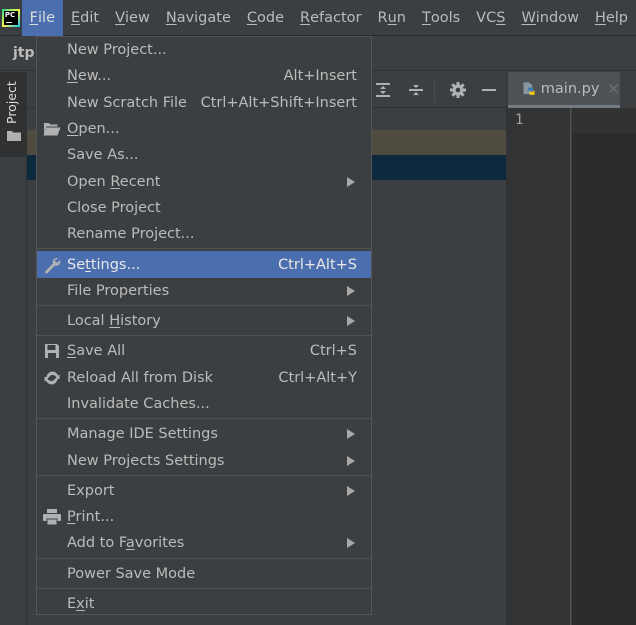 The height and width of the screenshot is (625, 636). I want to click on menu-item-power-save-mode: Power Save Mode, so click(204, 574).